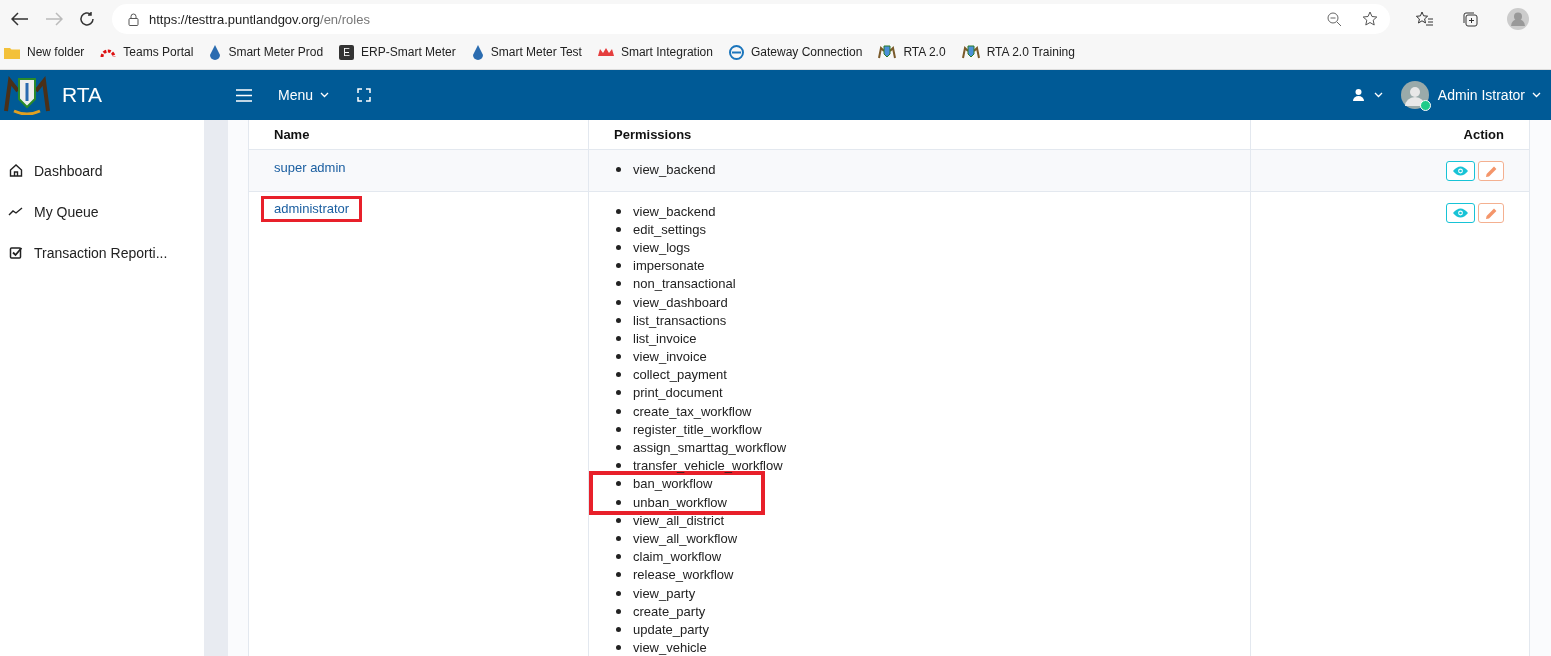 The width and height of the screenshot is (1551, 656). Describe the element at coordinates (147, 52) in the screenshot. I see `bookmark: Teams Portal` at that location.